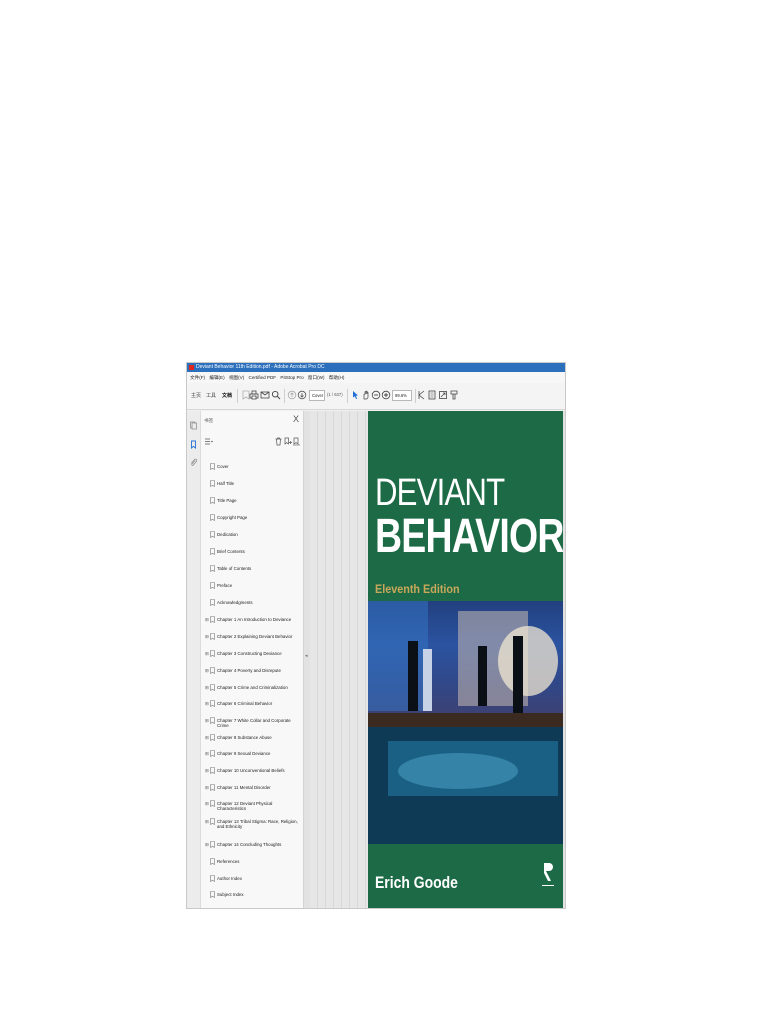 The height and width of the screenshot is (1024, 768). What do you see at coordinates (208, 441) in the screenshot?
I see `options-menu-icon` at bounding box center [208, 441].